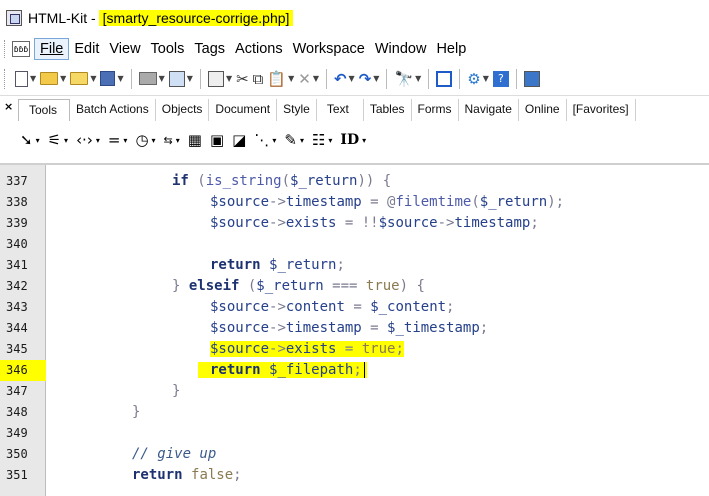 This screenshot has height=496, width=709. What do you see at coordinates (365, 78) in the screenshot?
I see `redo-icon: ↷` at bounding box center [365, 78].